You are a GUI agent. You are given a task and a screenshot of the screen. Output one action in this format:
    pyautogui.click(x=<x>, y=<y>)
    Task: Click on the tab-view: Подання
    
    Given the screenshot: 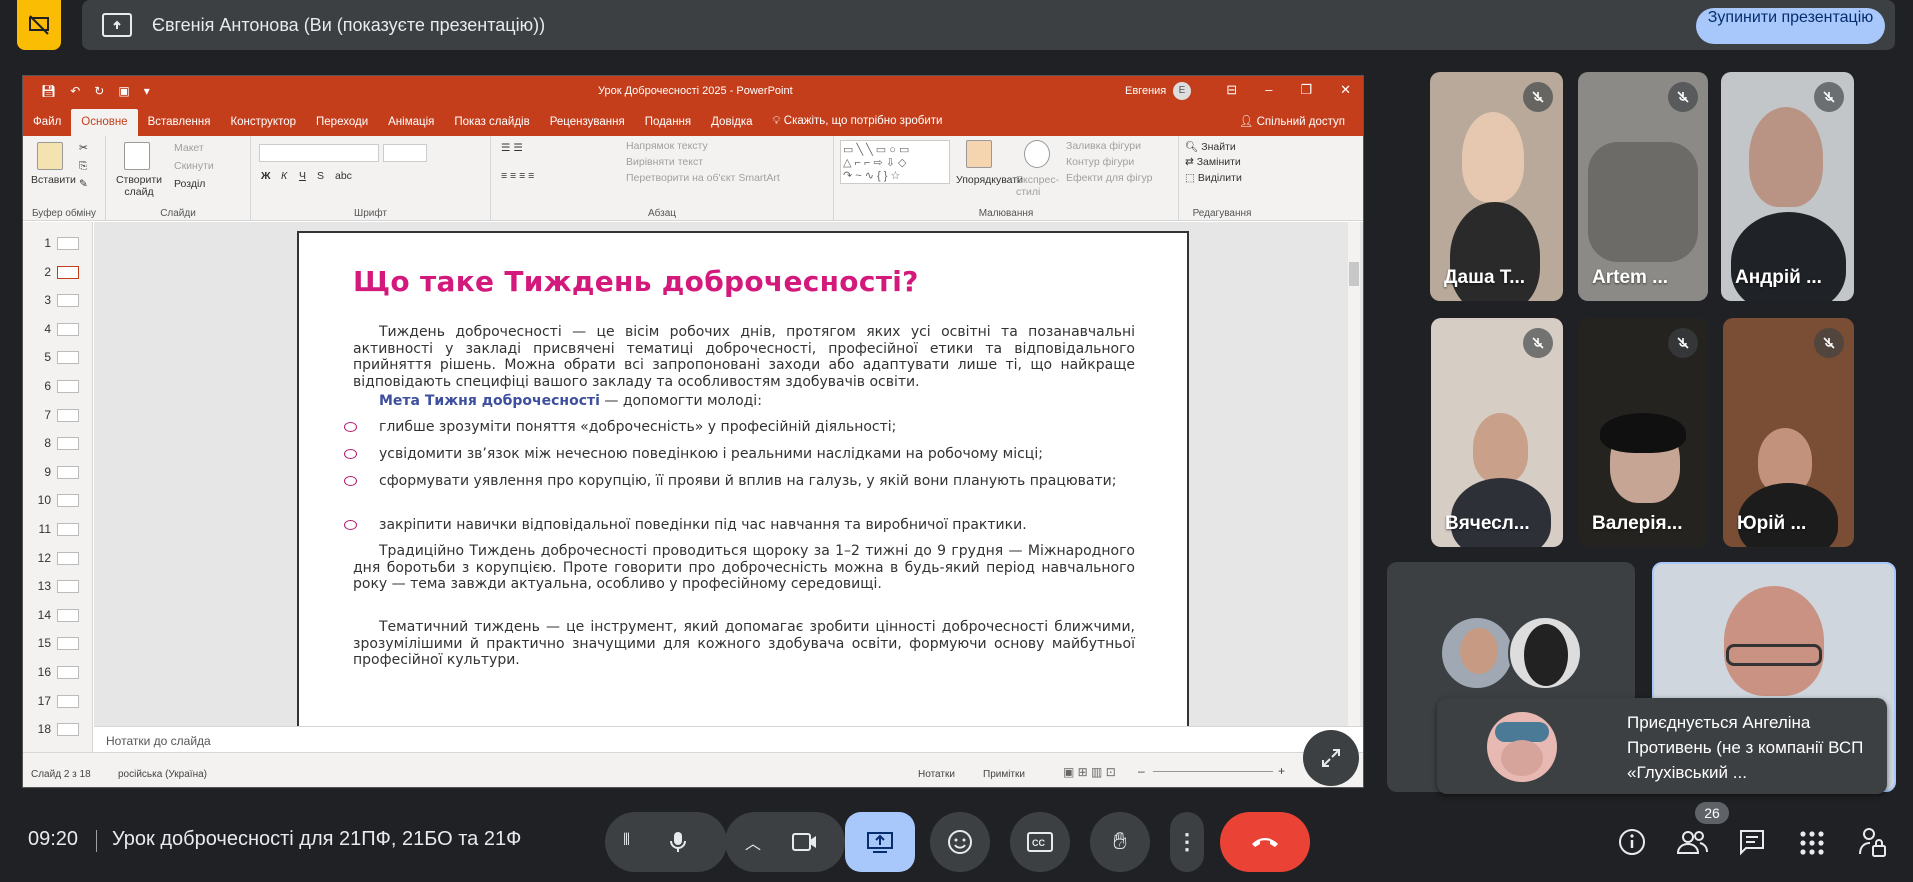 What is the action you would take?
    pyautogui.click(x=668, y=126)
    